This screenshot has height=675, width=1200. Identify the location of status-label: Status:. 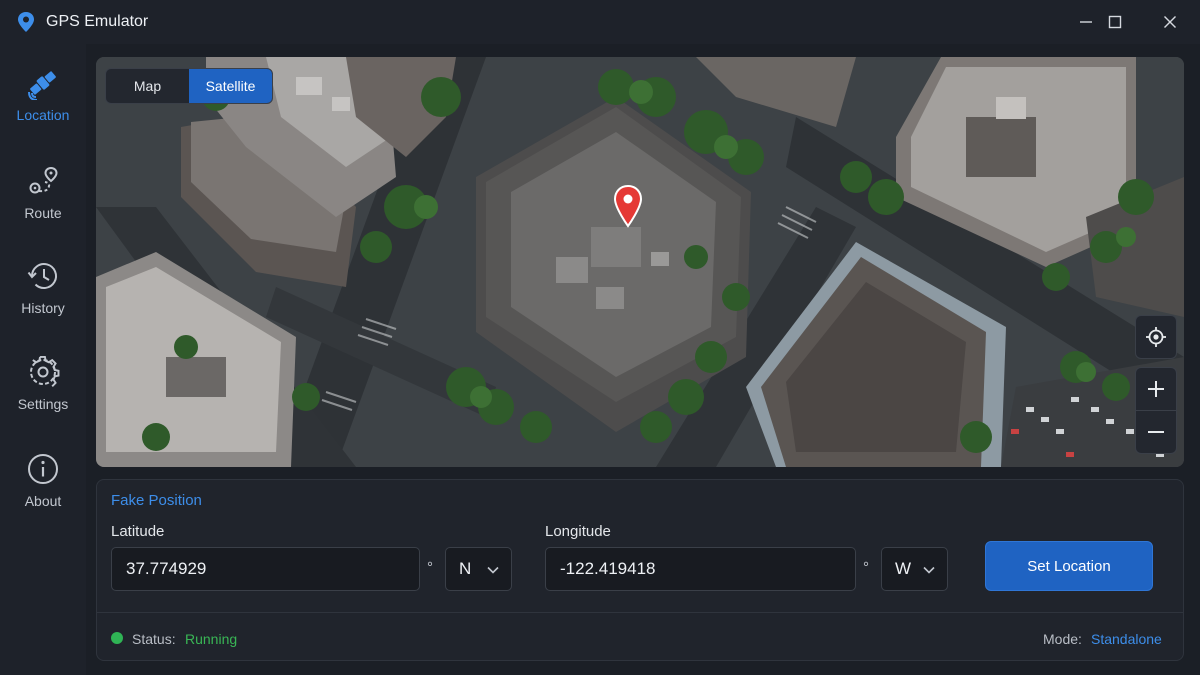
(154, 639).